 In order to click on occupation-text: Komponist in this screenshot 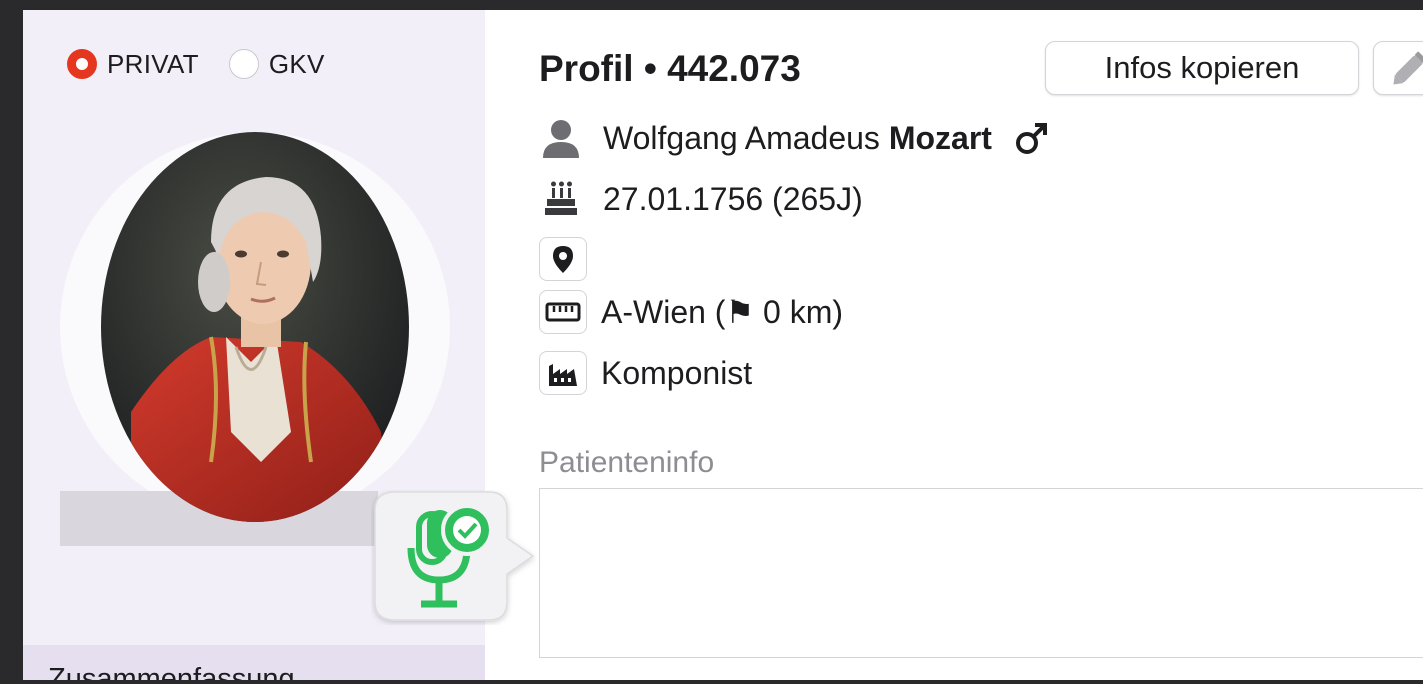, I will do `click(677, 372)`.